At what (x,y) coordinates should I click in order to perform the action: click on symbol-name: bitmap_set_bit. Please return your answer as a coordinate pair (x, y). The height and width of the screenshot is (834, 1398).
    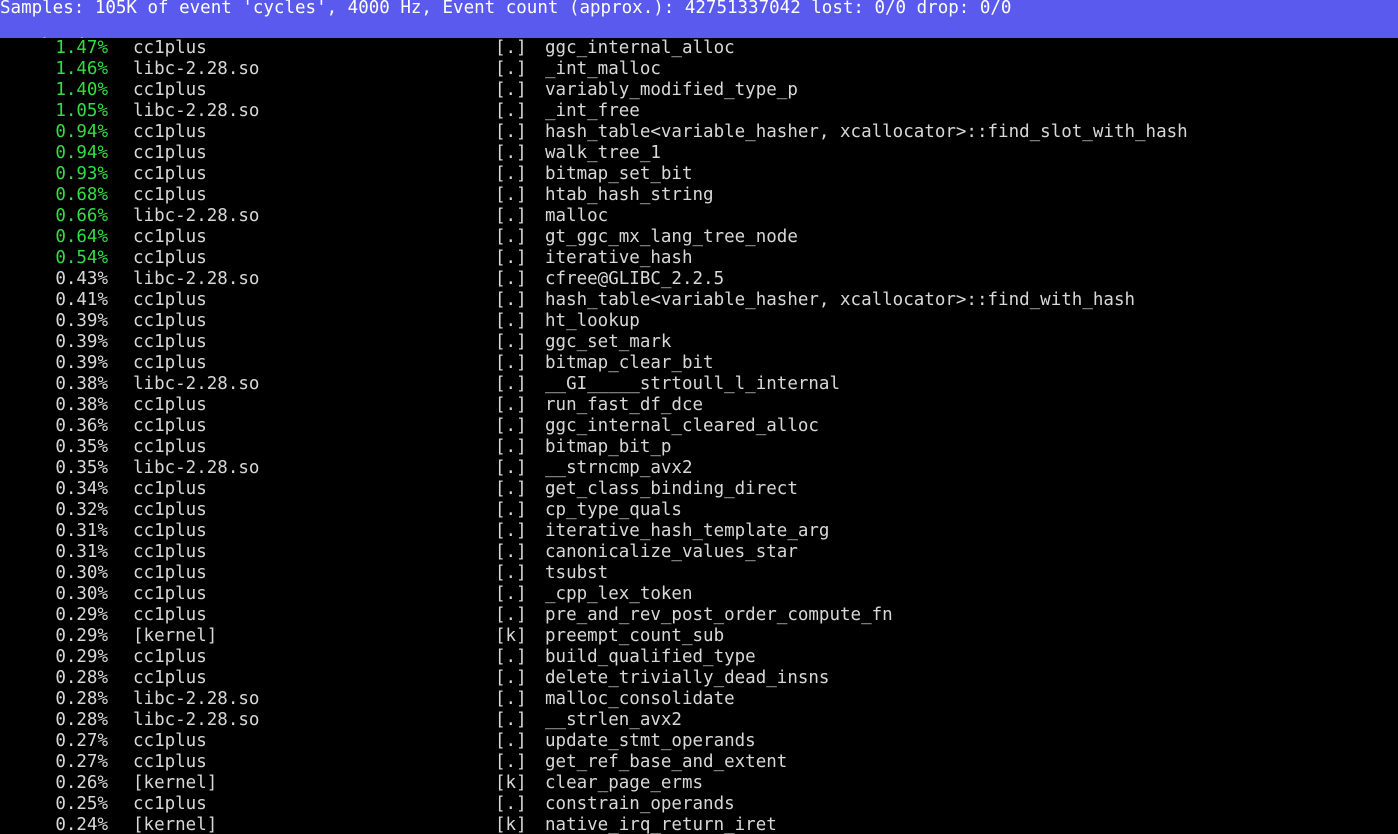
    Looking at the image, I should click on (619, 174).